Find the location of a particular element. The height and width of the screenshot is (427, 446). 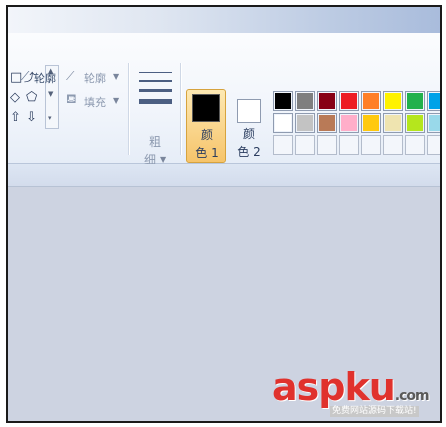

outline-label-2: 轮廓 is located at coordinates (95, 78).